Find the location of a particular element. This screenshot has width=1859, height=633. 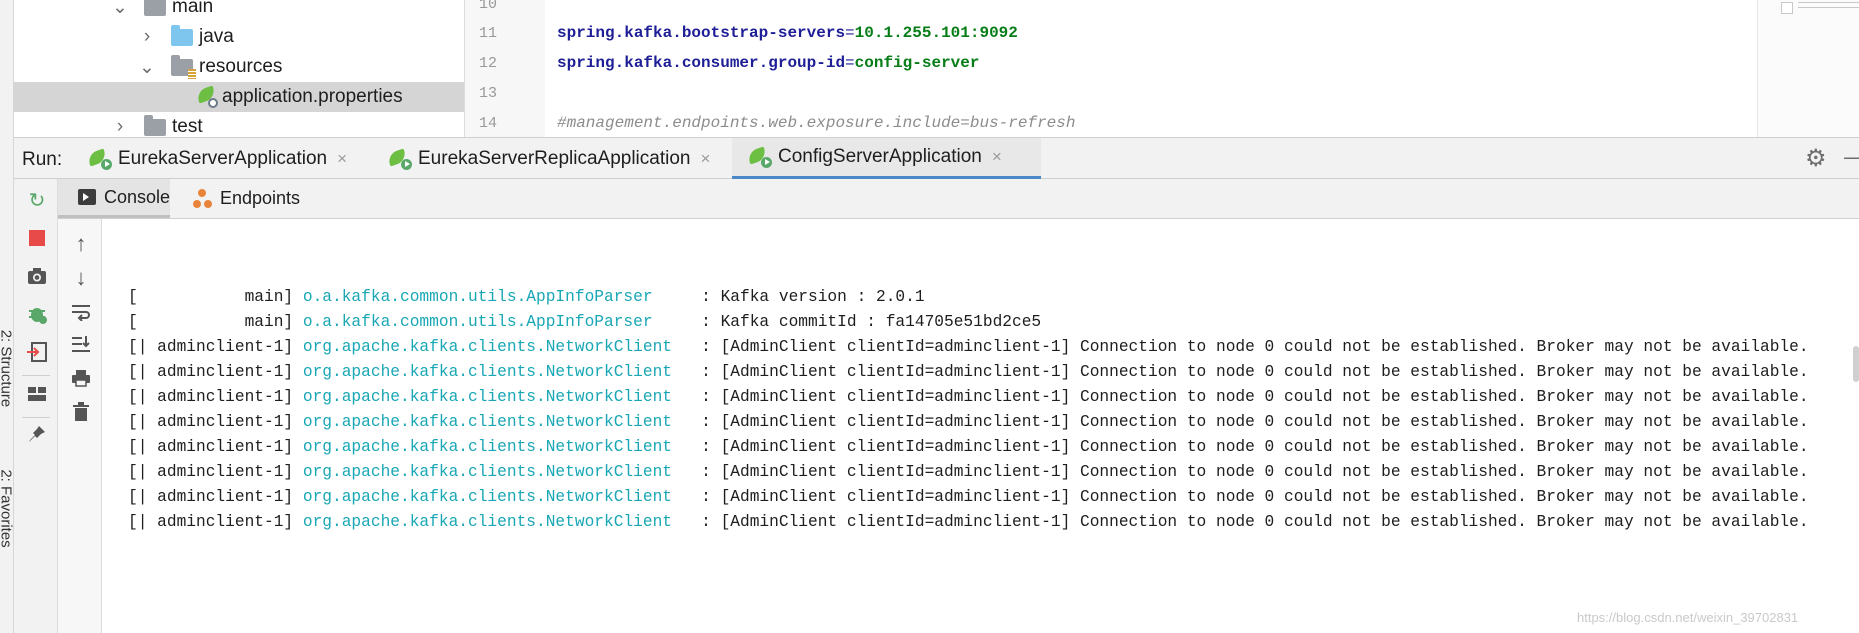

inspection-widget-icon is located at coordinates (1787, 8).